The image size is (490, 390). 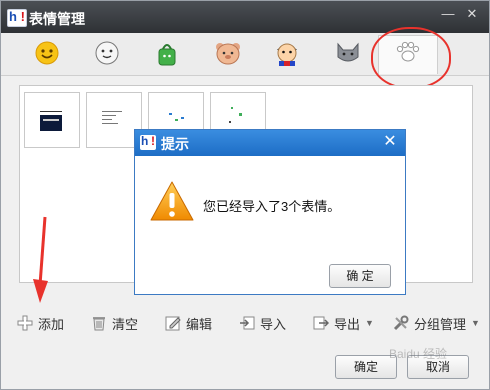 I want to click on edit-label: 编辑, so click(x=199, y=324).